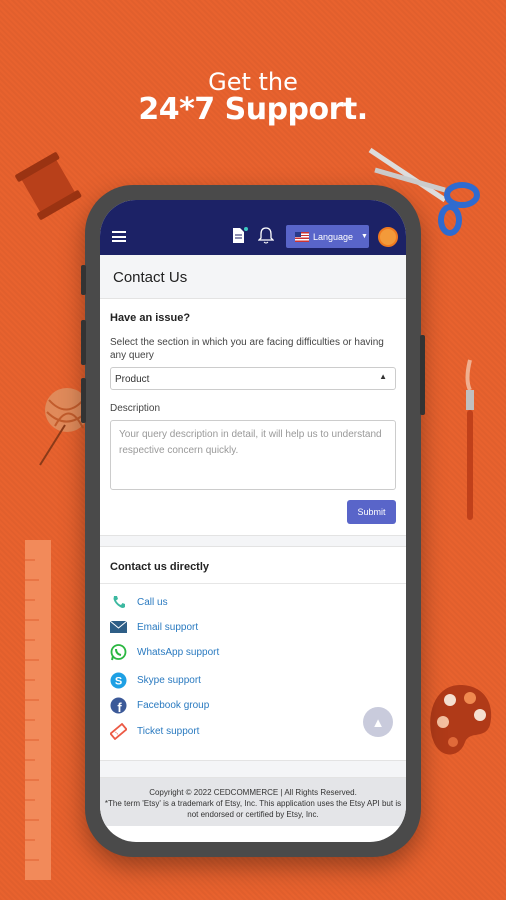  I want to click on top-navbar: Language ▼, so click(253, 227).